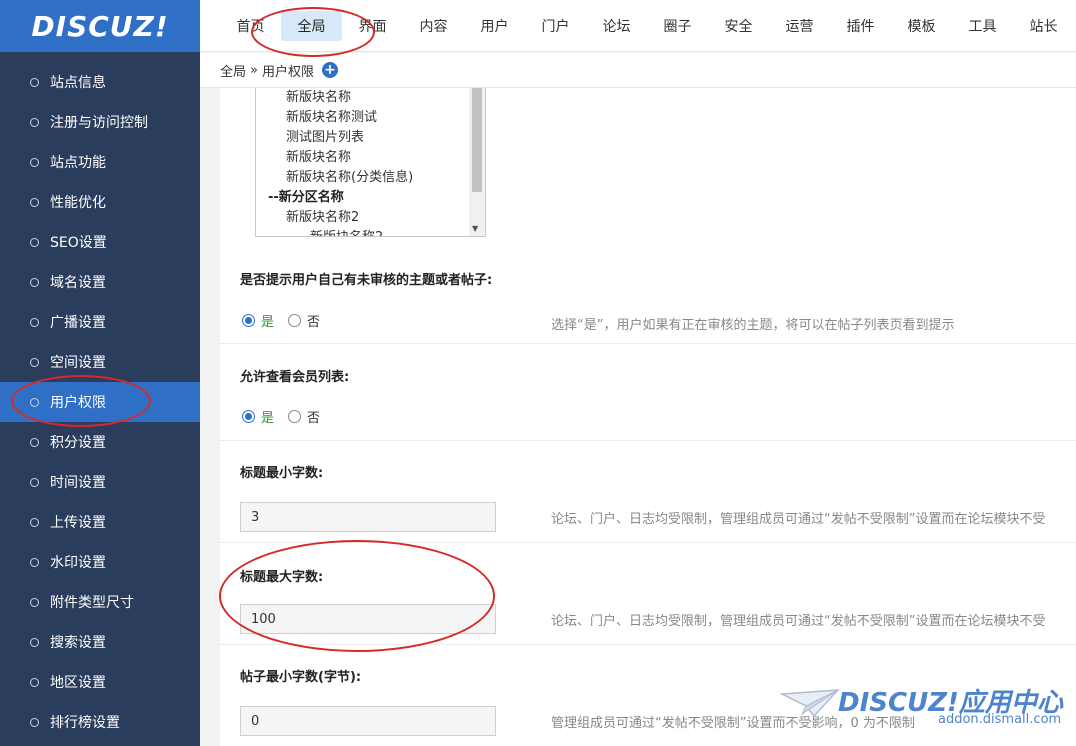  Describe the element at coordinates (1043, 26) in the screenshot. I see `nav-tab: 站长` at that location.